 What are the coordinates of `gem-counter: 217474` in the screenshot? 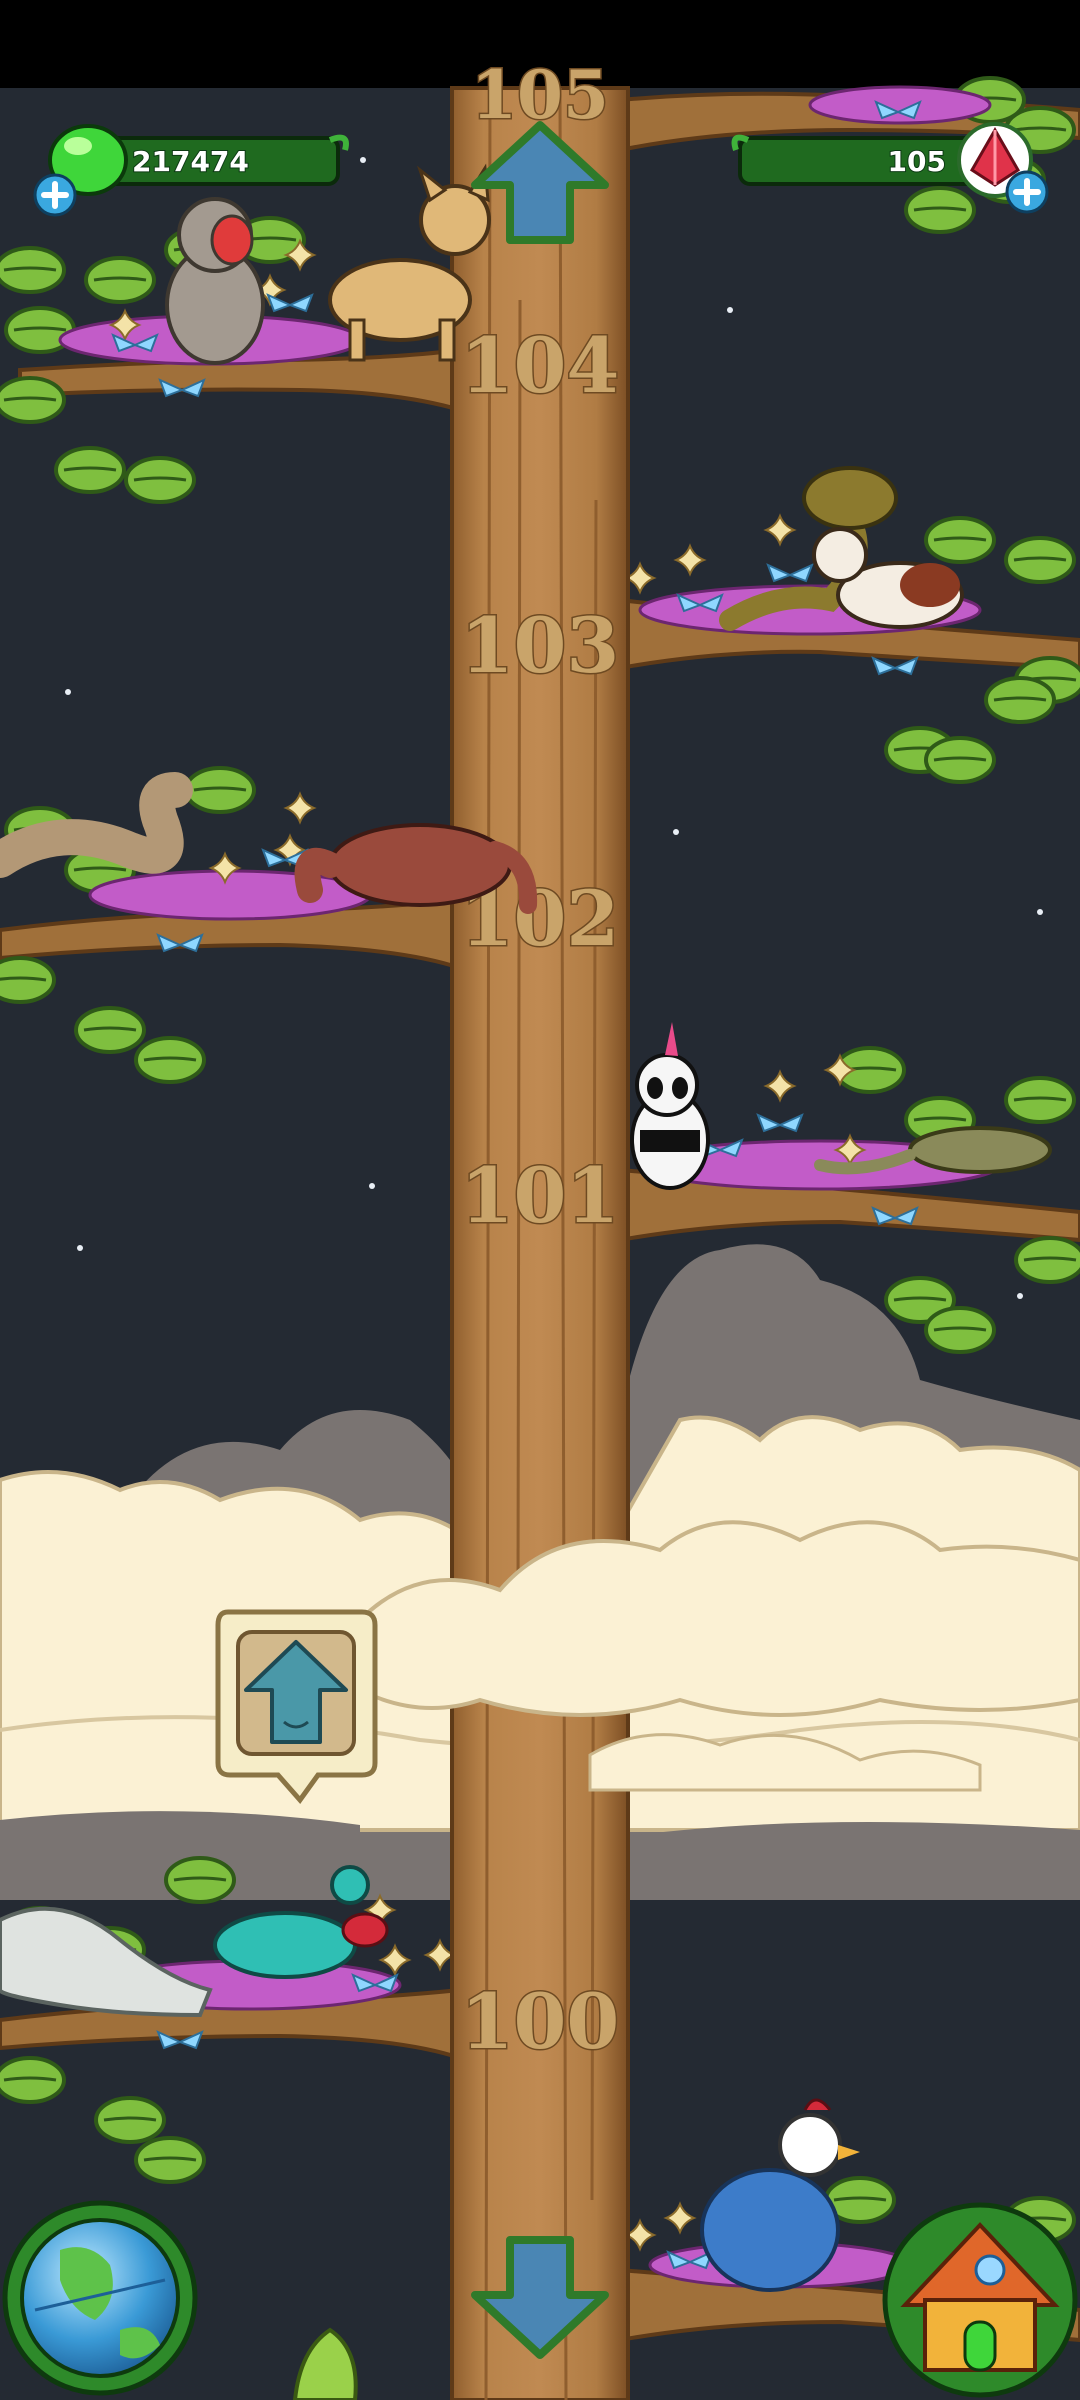 It's located at (219, 160).